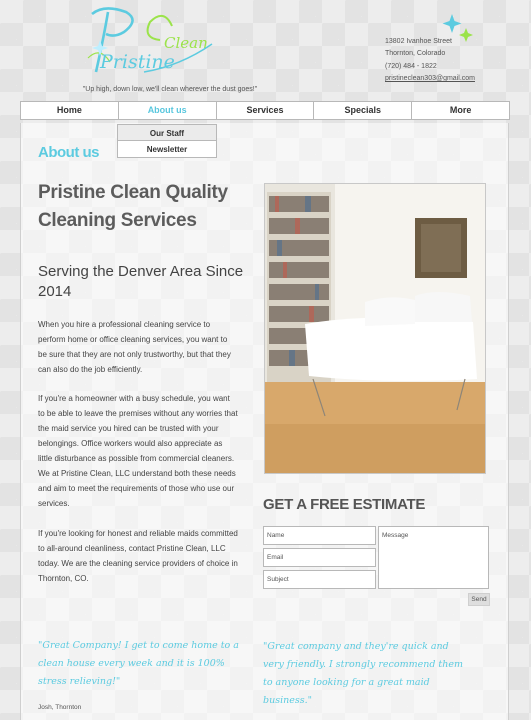 The height and width of the screenshot is (720, 531). Describe the element at coordinates (319, 557) in the screenshot. I see `email-field: Email` at that location.